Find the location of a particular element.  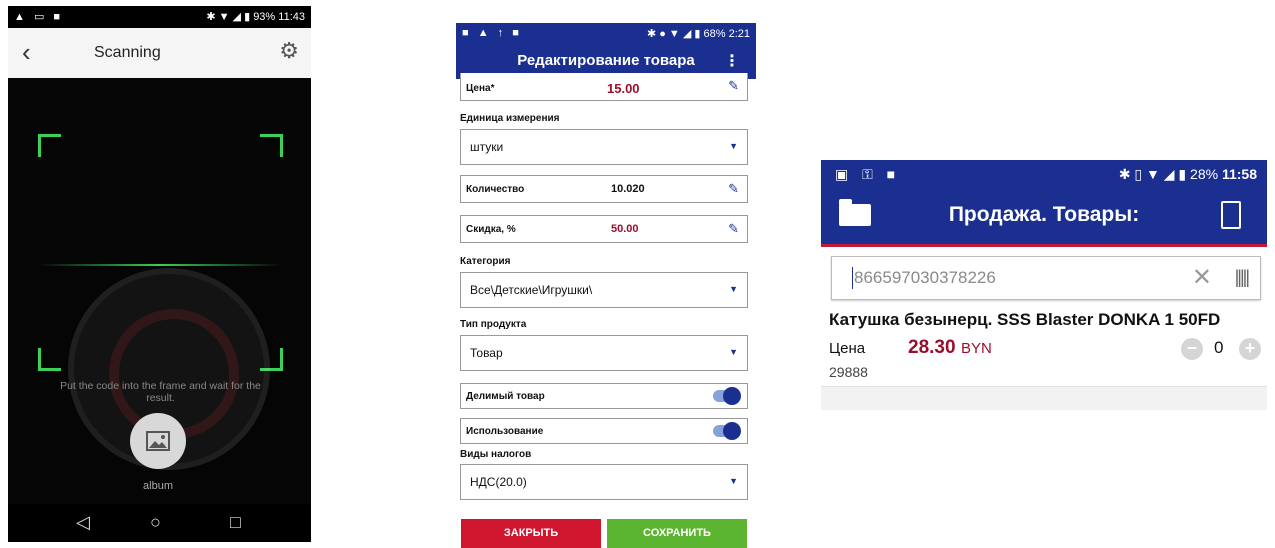

status-icons-right: ✱ ● ▼ ◢ ▮ is located at coordinates (675, 34).